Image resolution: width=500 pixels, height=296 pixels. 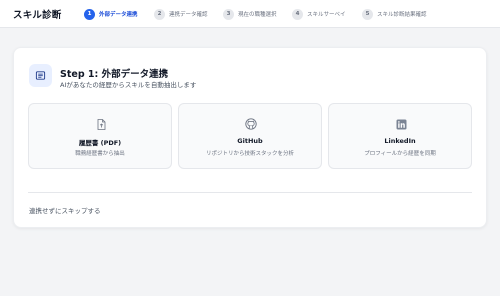 What do you see at coordinates (251, 124) in the screenshot?
I see `github-icon` at bounding box center [251, 124].